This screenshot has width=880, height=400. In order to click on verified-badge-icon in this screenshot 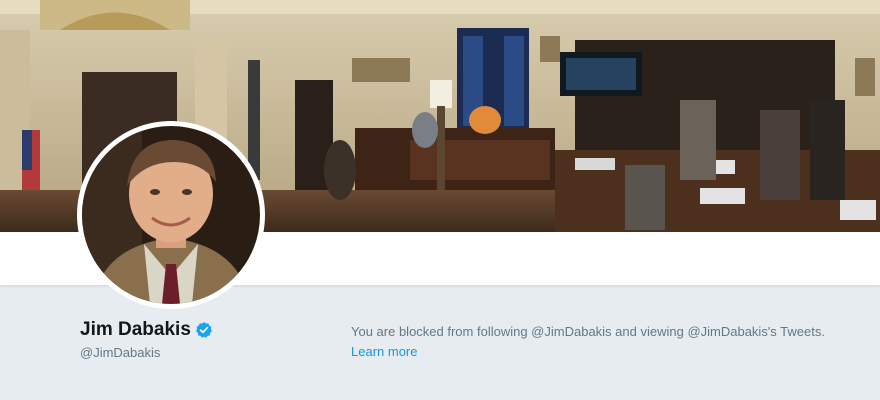, I will do `click(204, 330)`.